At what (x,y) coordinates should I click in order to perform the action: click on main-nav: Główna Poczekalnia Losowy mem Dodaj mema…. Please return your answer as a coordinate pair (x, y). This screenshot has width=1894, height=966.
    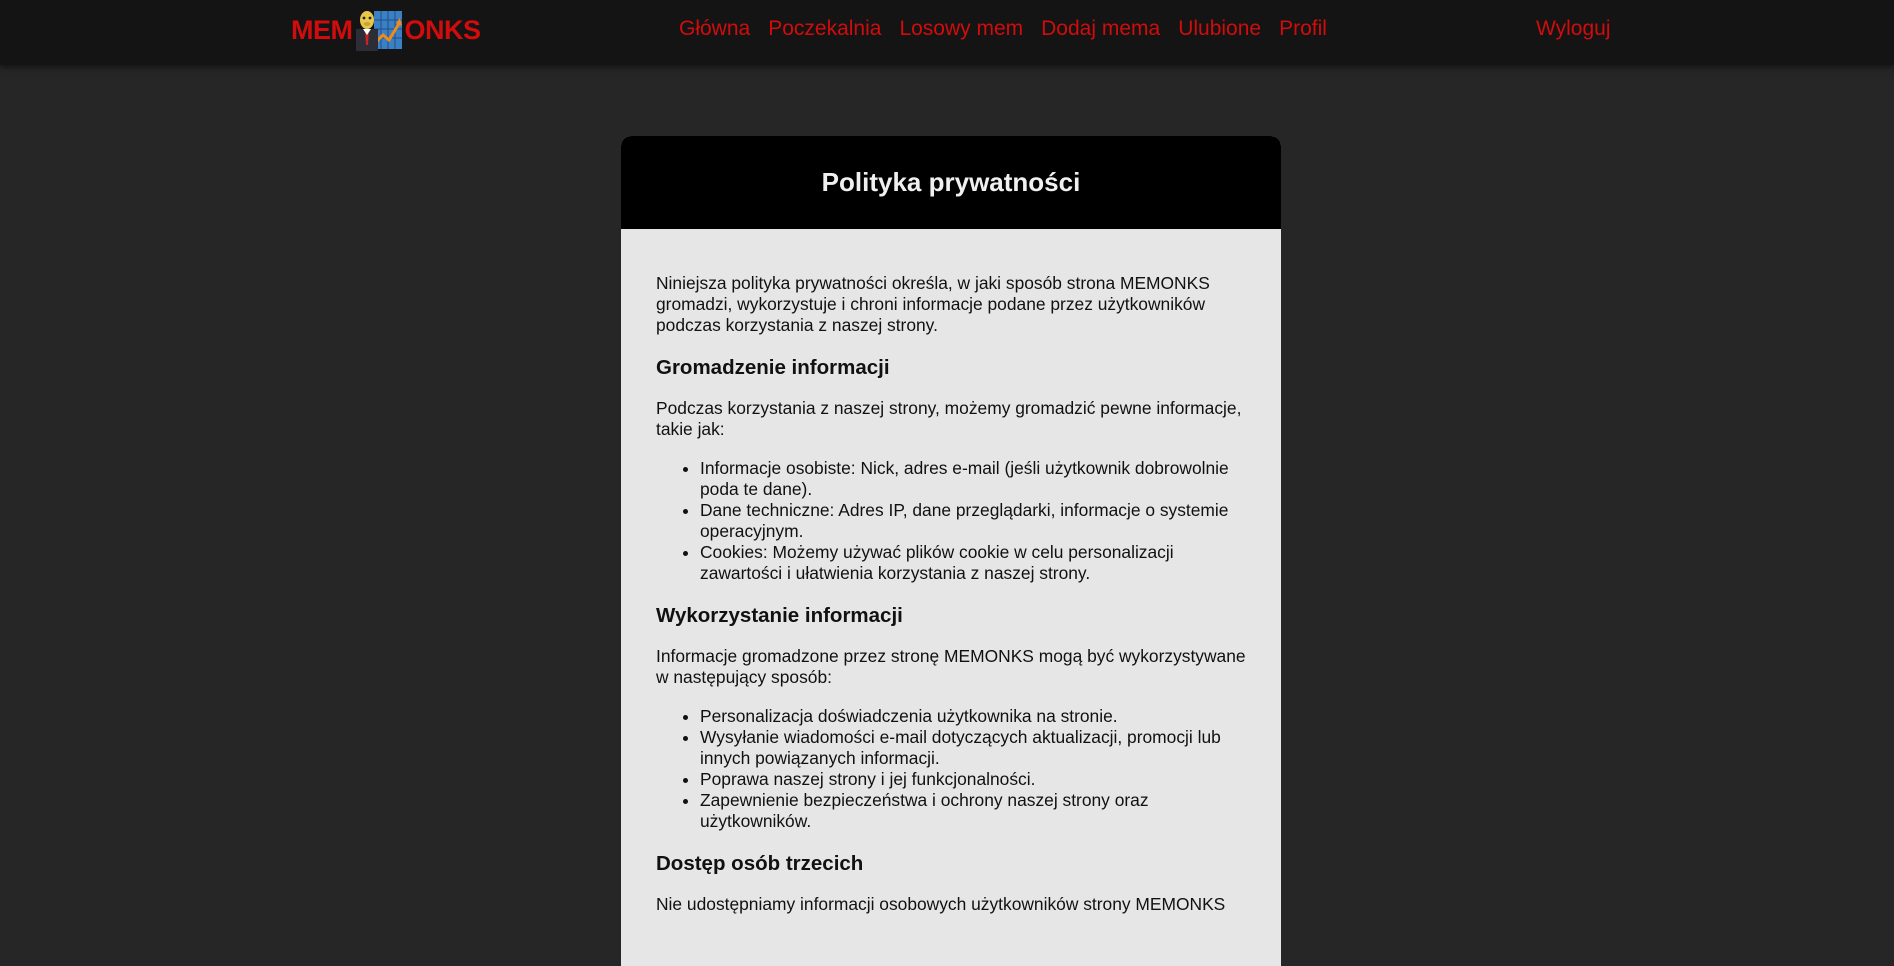
    Looking at the image, I should click on (1012, 29).